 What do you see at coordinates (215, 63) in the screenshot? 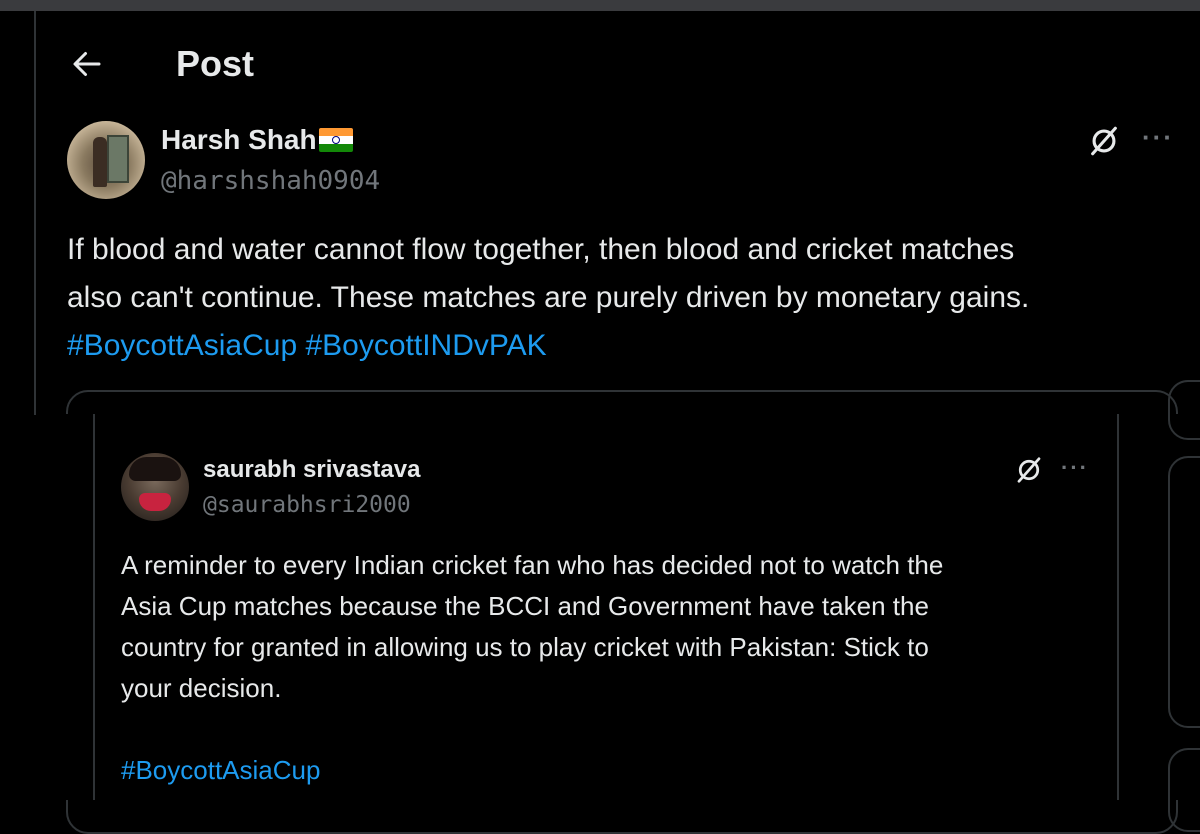
I see `page-title: Post` at bounding box center [215, 63].